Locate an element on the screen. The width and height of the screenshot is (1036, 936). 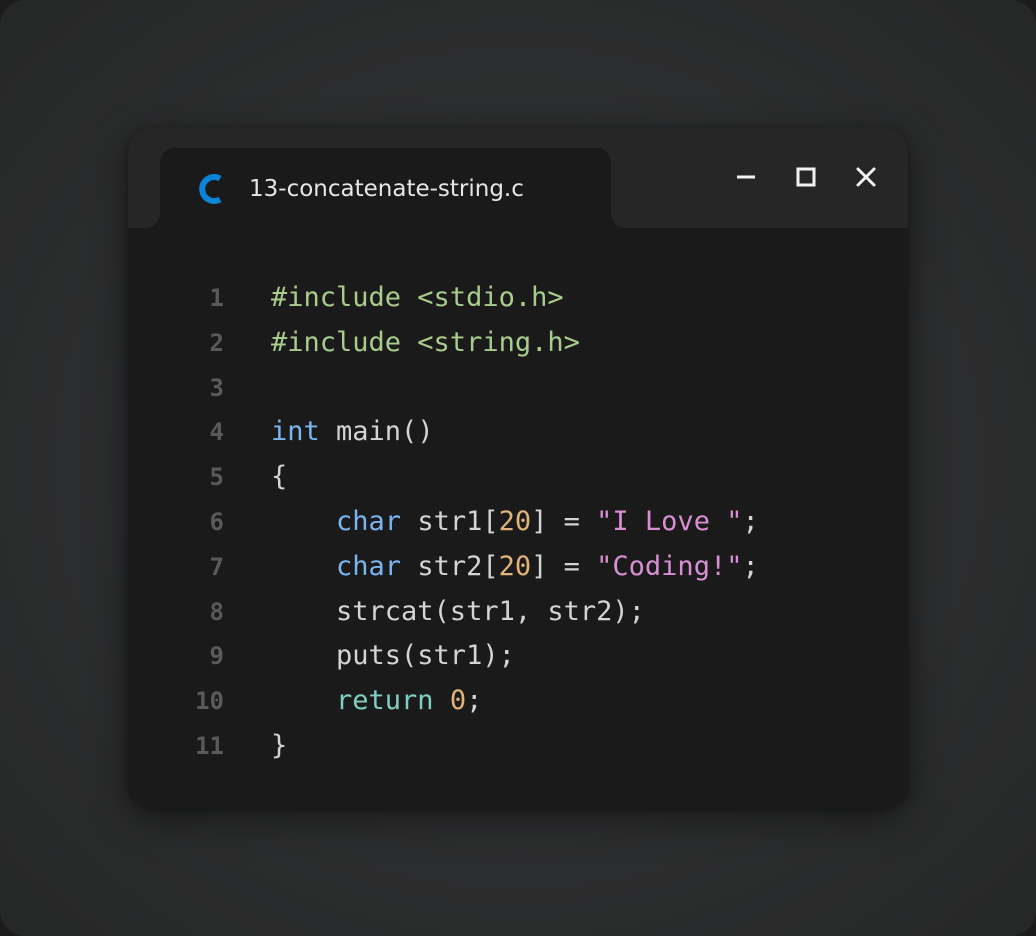
code-text: #include <stdio.h> is located at coordinates (417, 298).